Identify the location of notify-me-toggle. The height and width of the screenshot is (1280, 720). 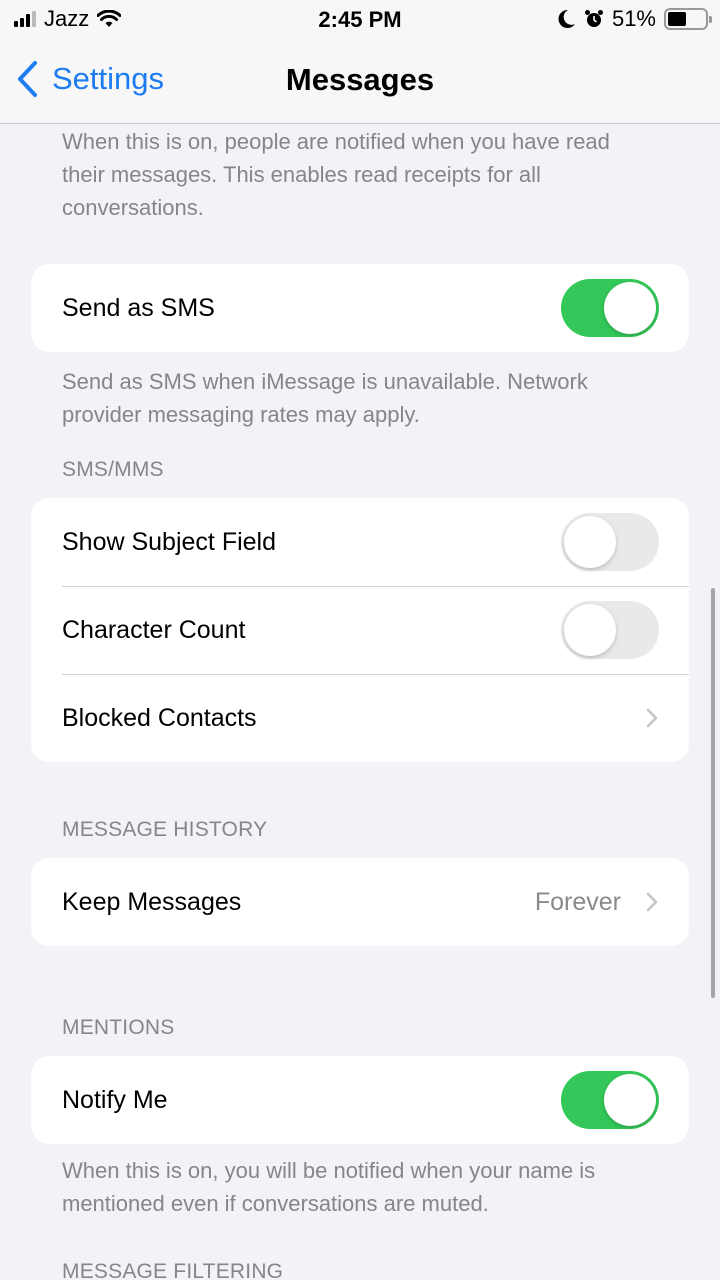
(610, 1100).